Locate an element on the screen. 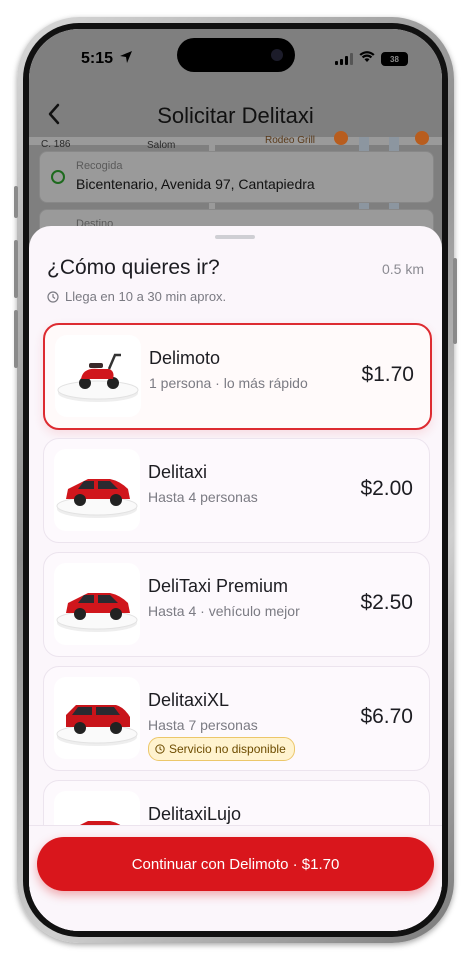 This screenshot has width=471, height=960. volume-down-button is located at coordinates (16, 339).